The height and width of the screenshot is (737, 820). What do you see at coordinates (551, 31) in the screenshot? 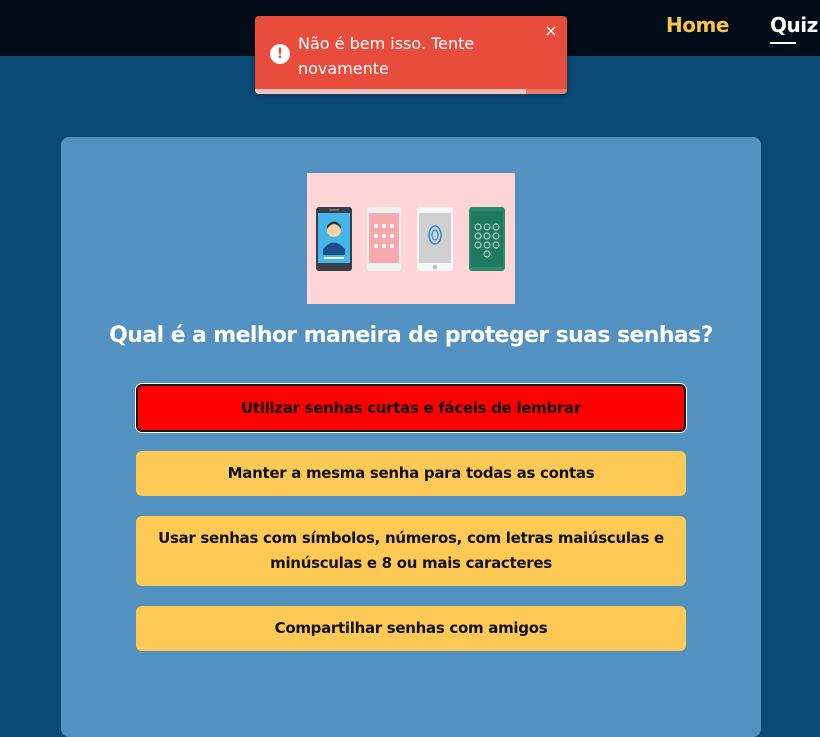
I see `close-icon: ×` at bounding box center [551, 31].